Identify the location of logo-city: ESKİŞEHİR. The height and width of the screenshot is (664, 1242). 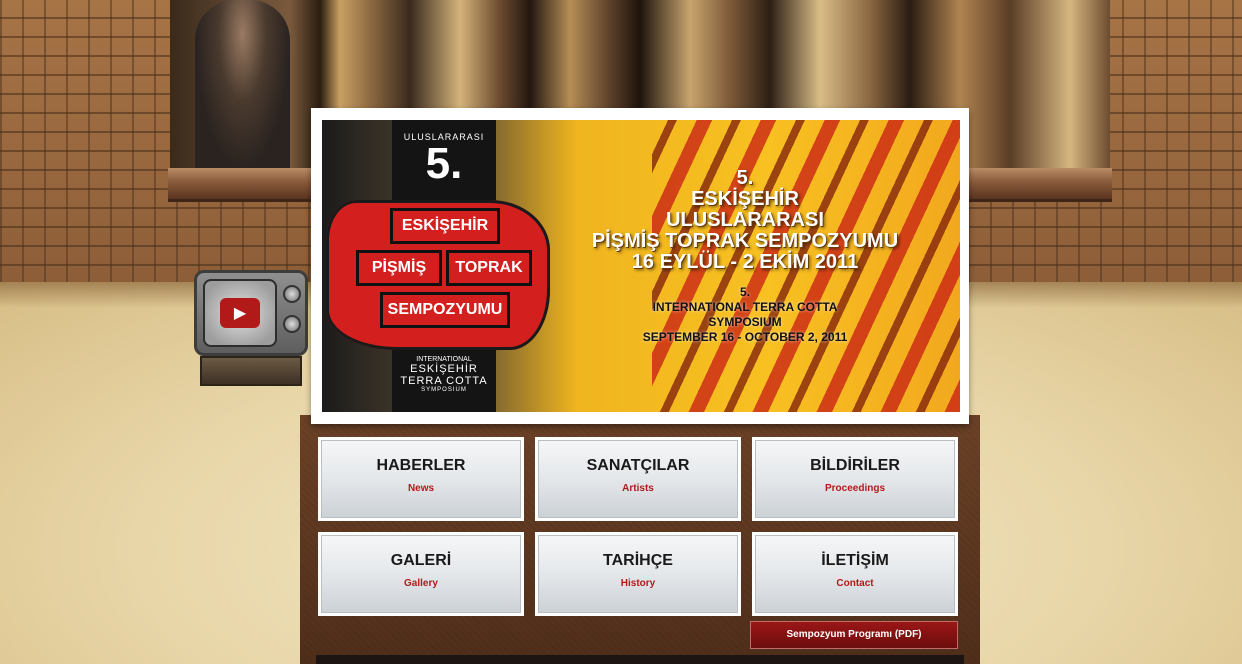
(444, 369).